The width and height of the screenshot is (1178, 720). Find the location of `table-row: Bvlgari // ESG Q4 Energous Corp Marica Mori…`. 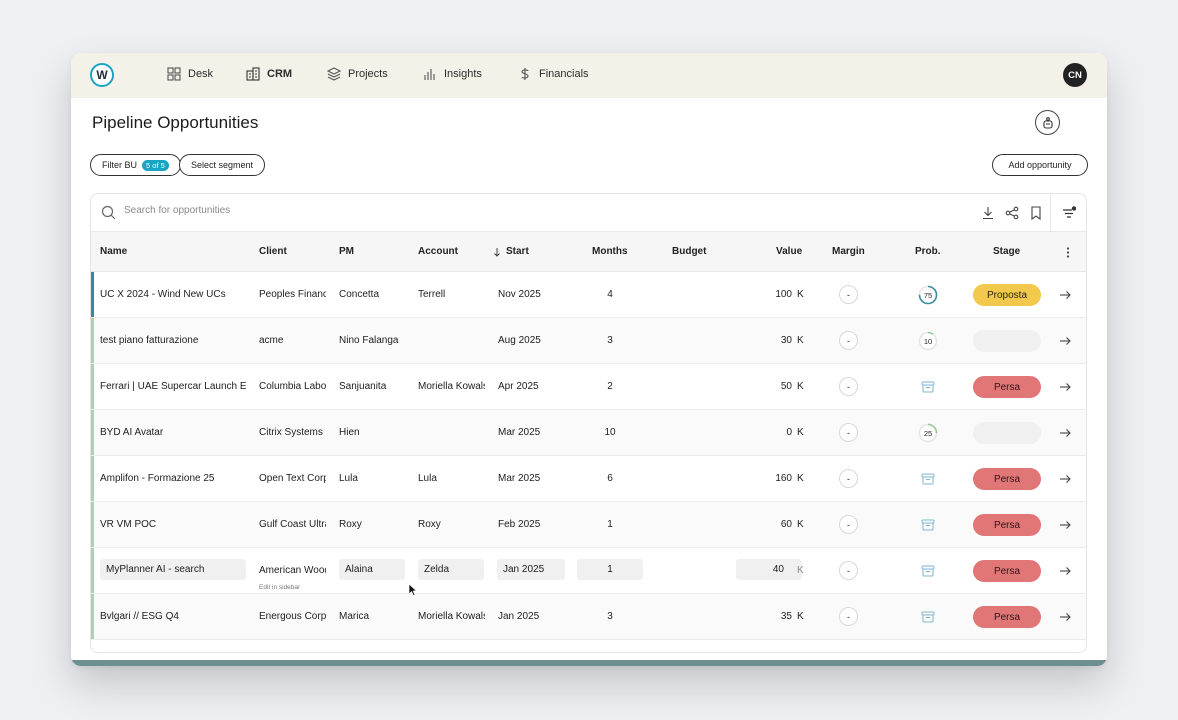

table-row: Bvlgari // ESG Q4 Energous Corp Marica Mori… is located at coordinates (588, 617).